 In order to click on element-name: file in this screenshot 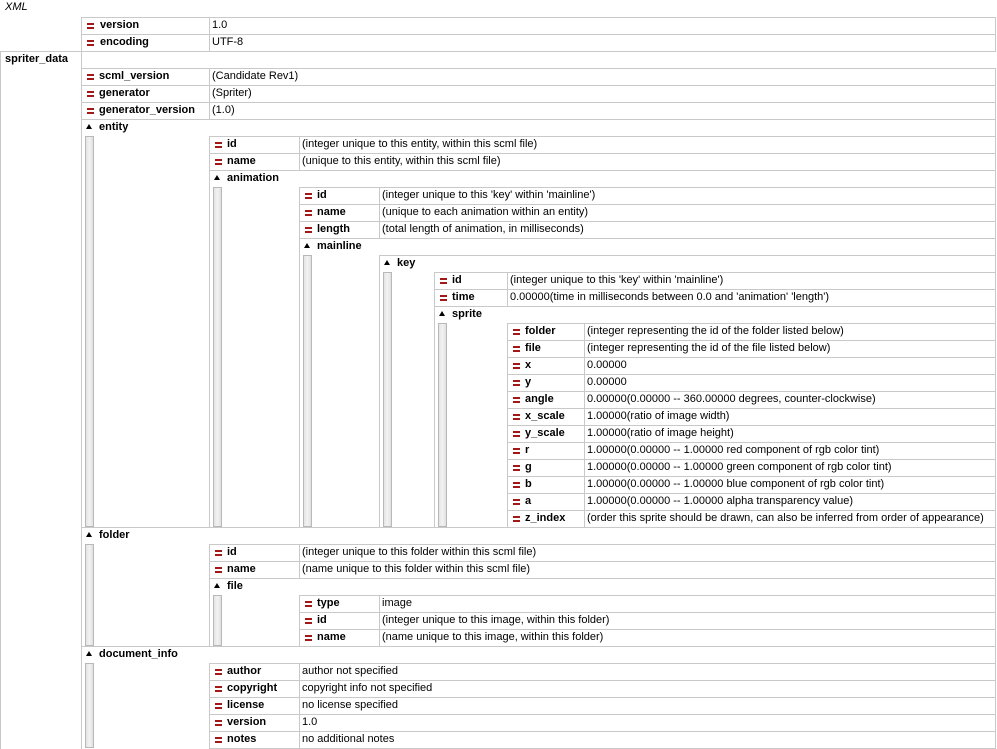, I will do `click(235, 586)`.